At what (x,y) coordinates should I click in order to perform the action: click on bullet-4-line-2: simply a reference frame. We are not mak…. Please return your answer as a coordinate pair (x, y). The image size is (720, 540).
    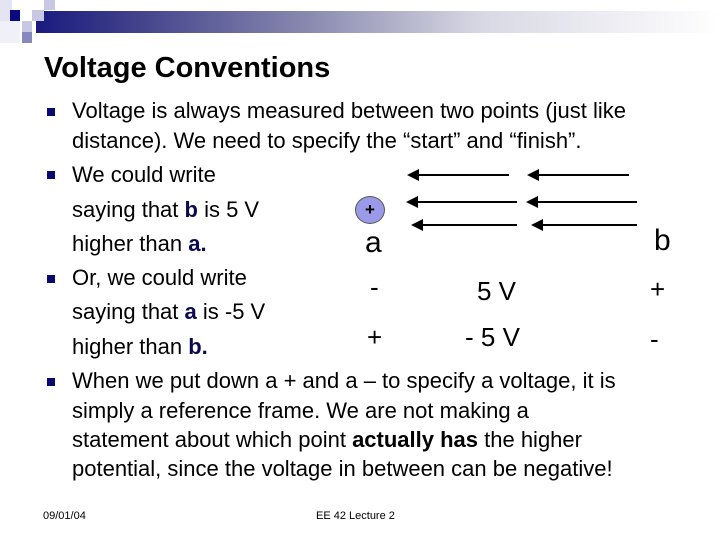
    Looking at the image, I should click on (300, 410).